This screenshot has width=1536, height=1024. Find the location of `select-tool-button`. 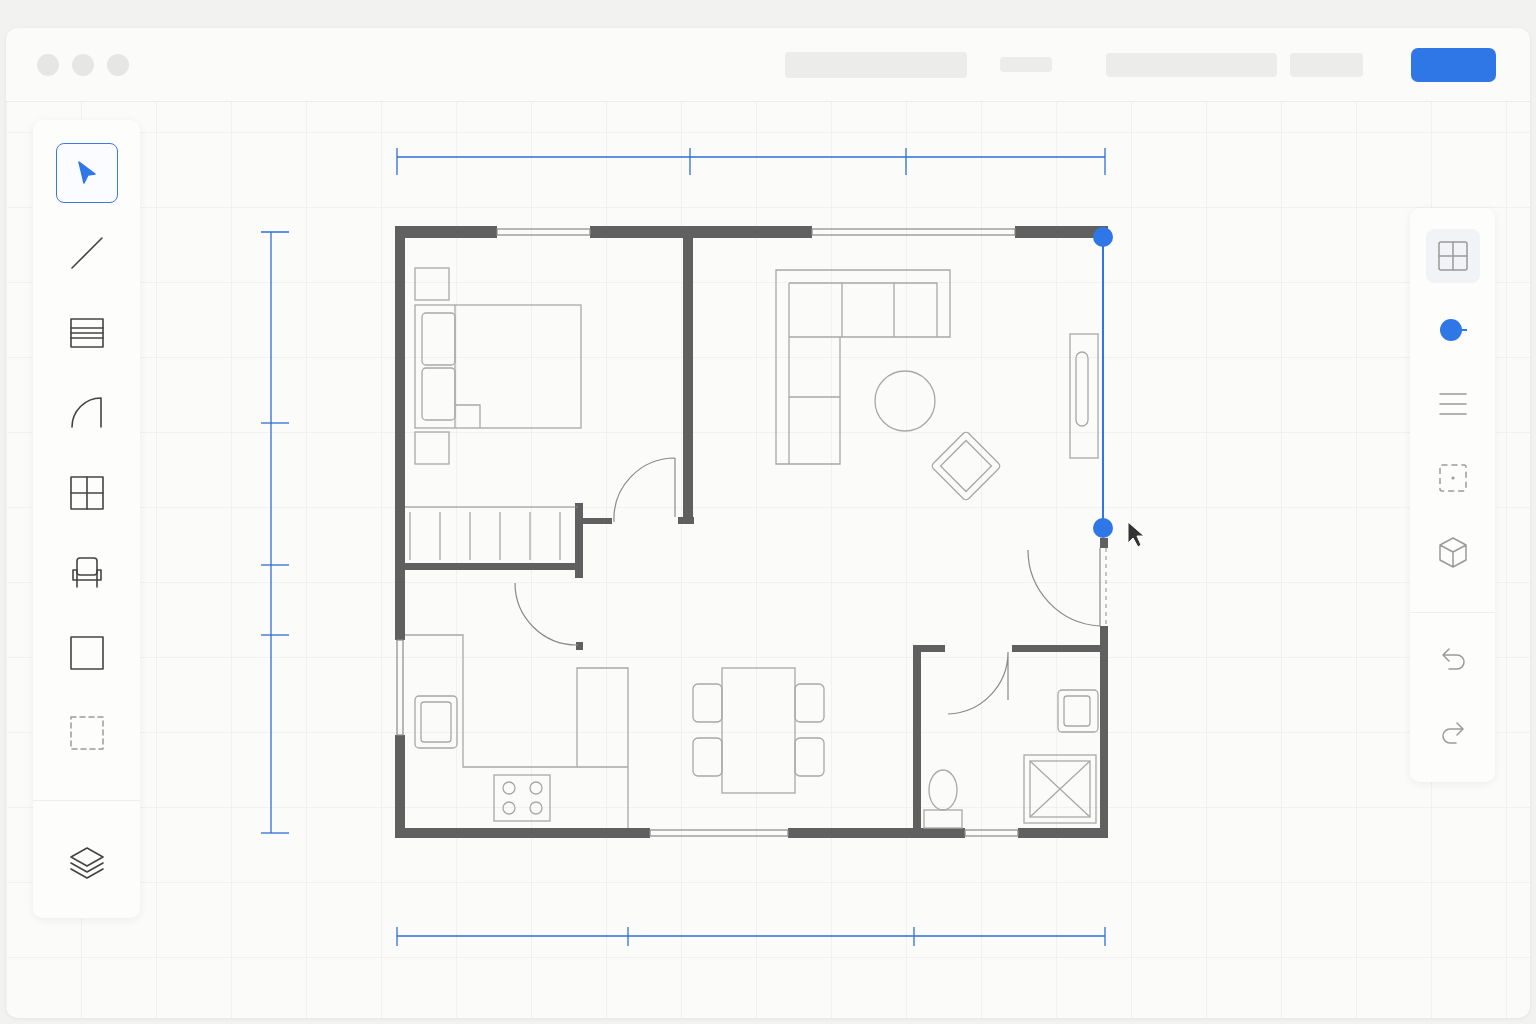

select-tool-button is located at coordinates (86, 173).